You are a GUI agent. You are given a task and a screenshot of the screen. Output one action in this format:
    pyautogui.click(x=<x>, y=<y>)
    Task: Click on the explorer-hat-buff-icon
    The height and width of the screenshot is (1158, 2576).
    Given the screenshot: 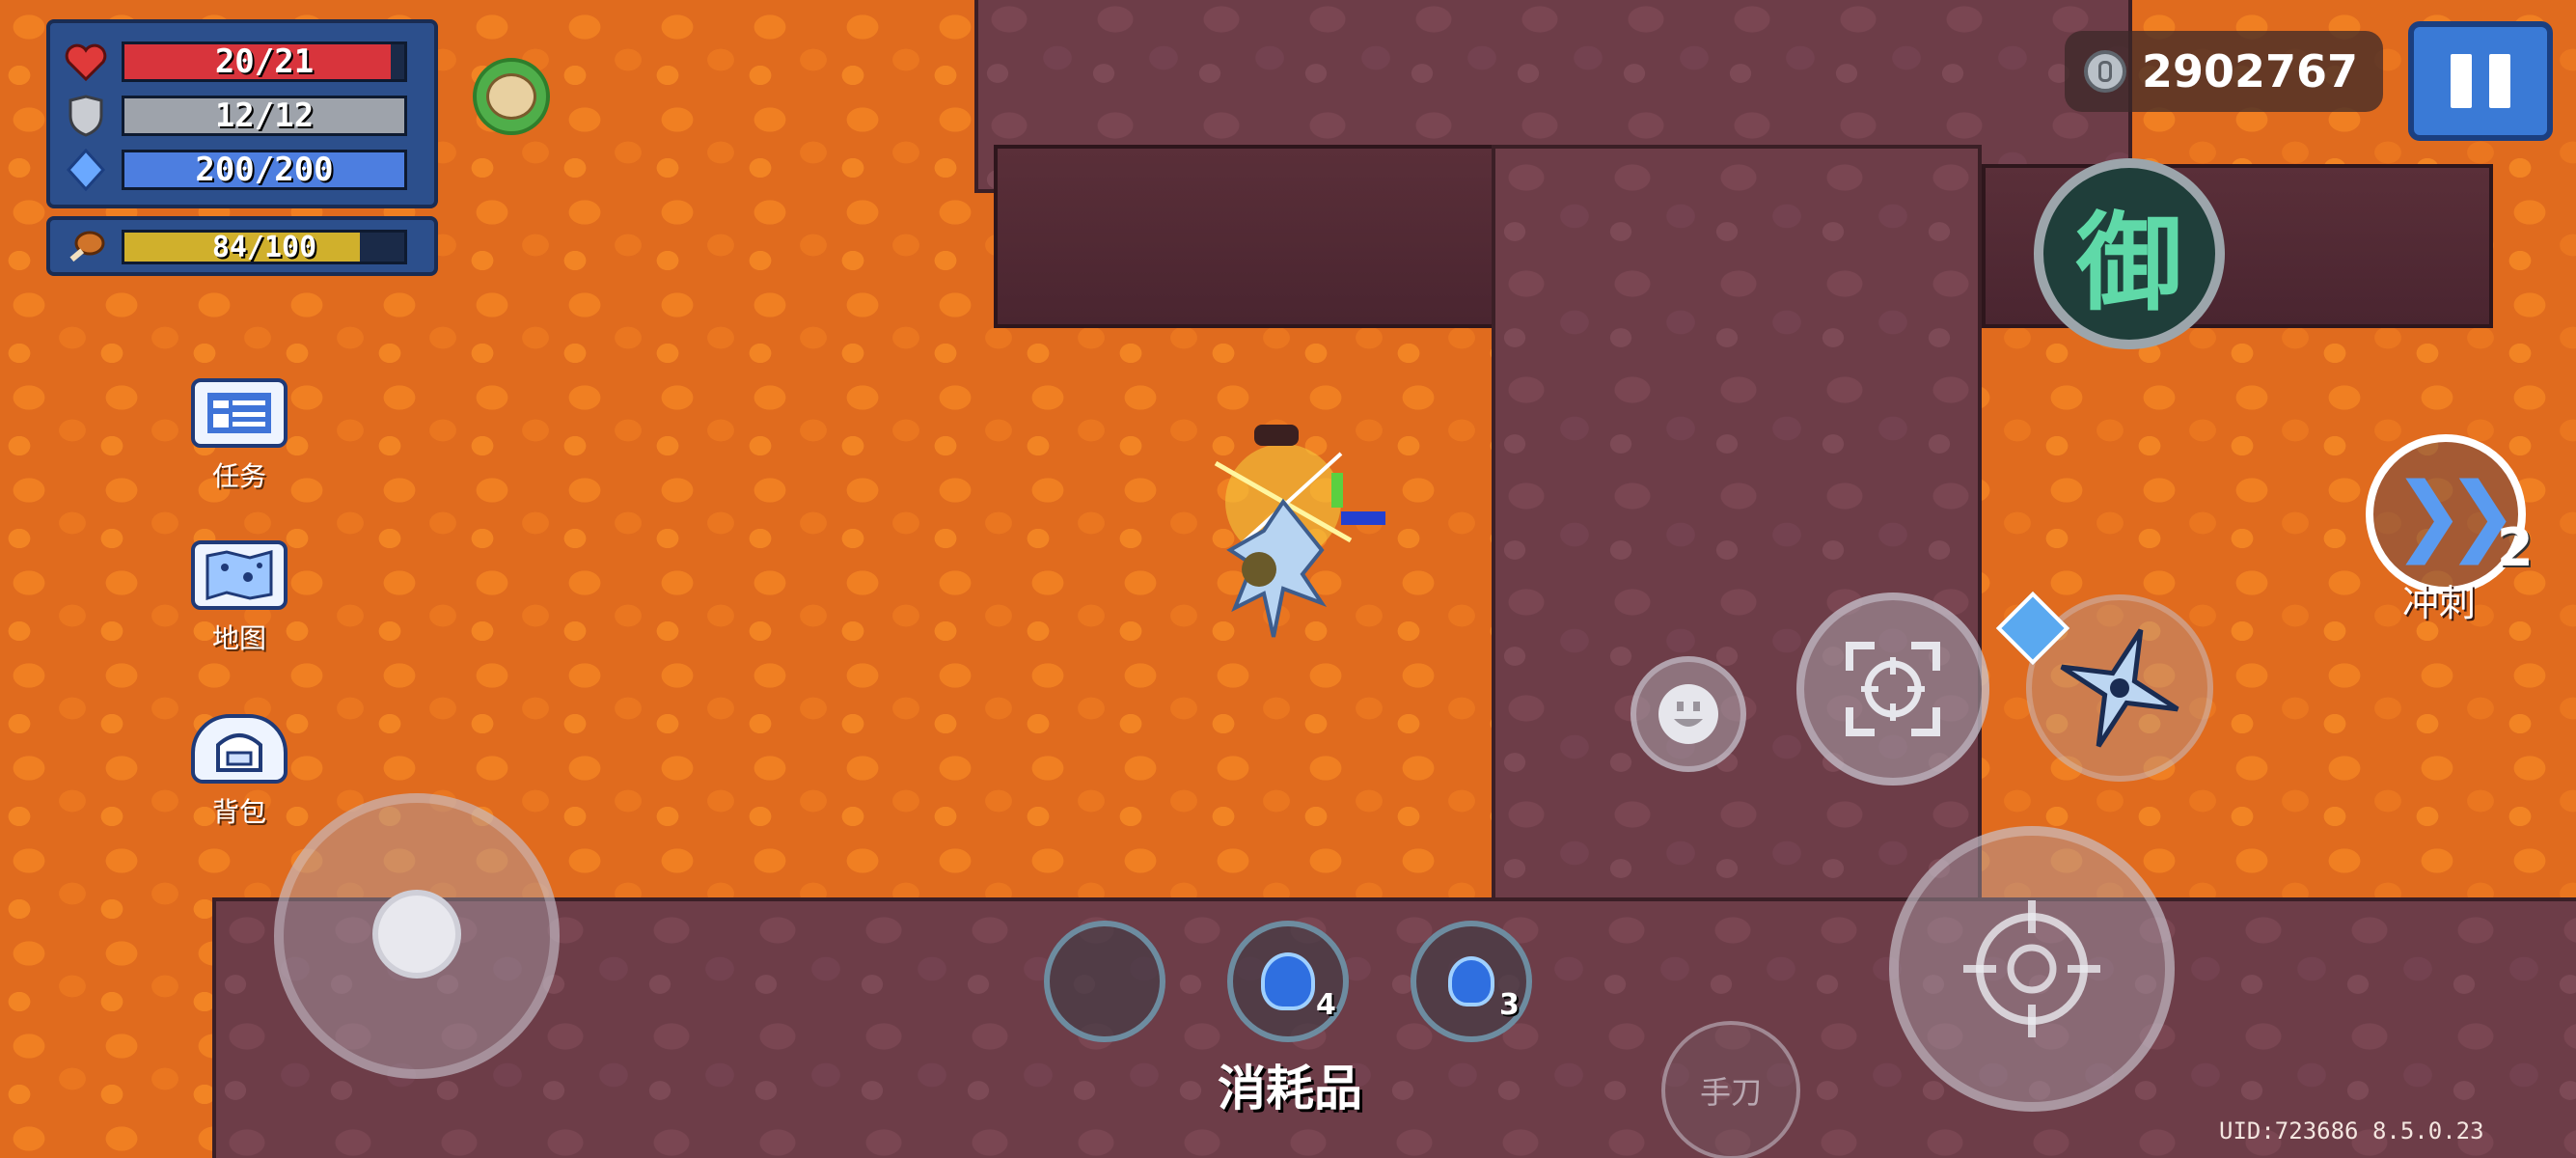 What is the action you would take?
    pyautogui.click(x=511, y=96)
    